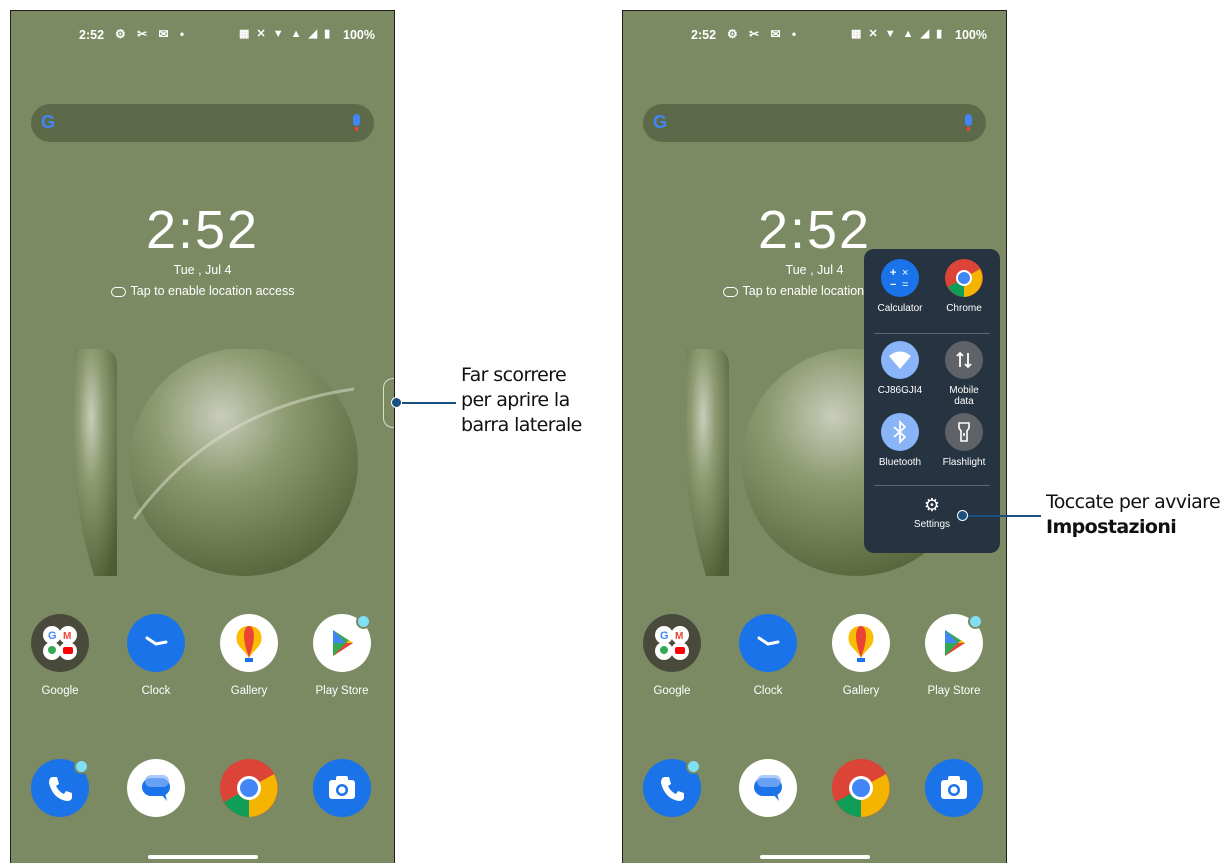  What do you see at coordinates (672, 643) in the screenshot?
I see `google-folder-icon: GM` at bounding box center [672, 643].